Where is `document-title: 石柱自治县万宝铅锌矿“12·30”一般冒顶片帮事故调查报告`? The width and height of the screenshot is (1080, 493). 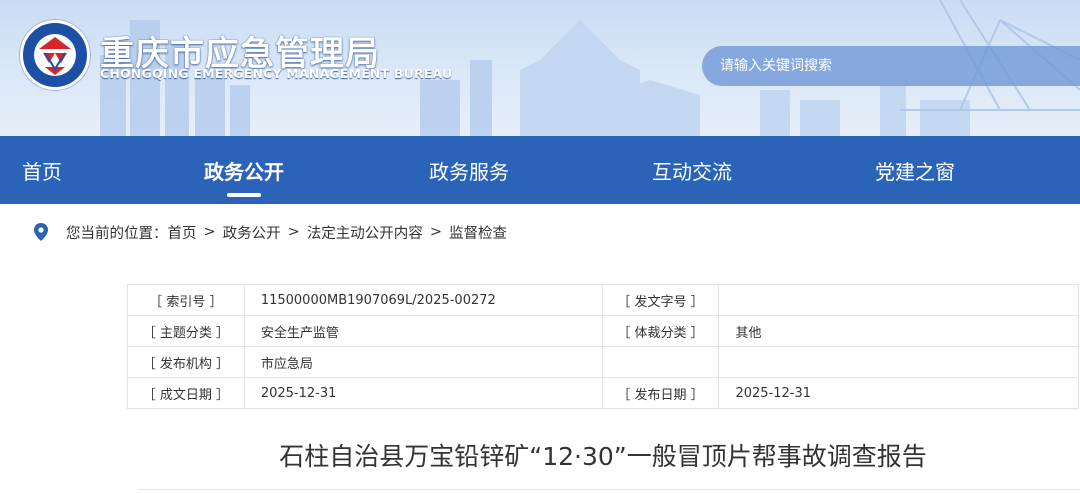 document-title: 石柱自治县万宝铅锌矿“12·30”一般冒顶片帮事故调查报告 is located at coordinates (603, 456).